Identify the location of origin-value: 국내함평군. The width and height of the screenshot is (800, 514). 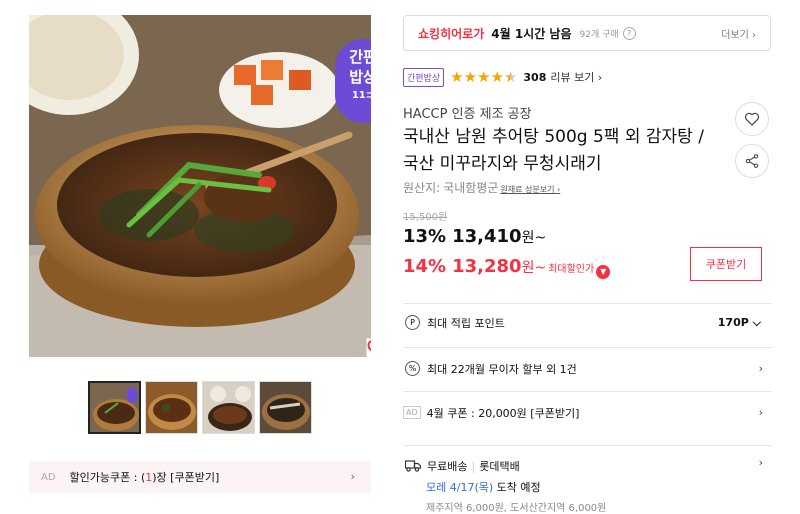
(471, 188).